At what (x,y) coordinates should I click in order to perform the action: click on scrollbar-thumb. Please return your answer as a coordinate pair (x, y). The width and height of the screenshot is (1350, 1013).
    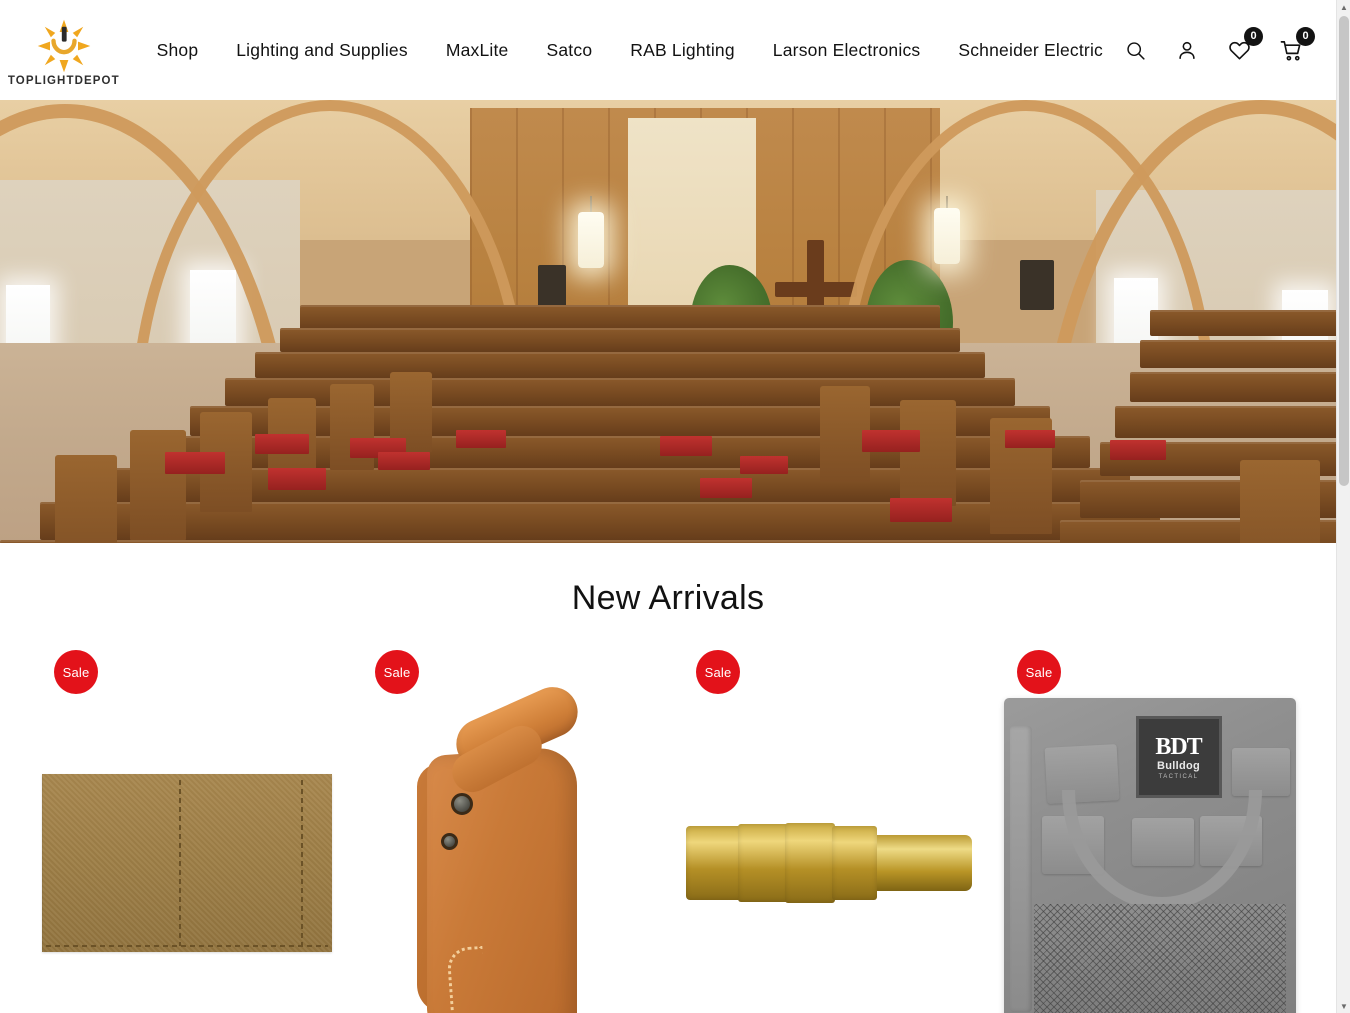
    Looking at the image, I should click on (1344, 251).